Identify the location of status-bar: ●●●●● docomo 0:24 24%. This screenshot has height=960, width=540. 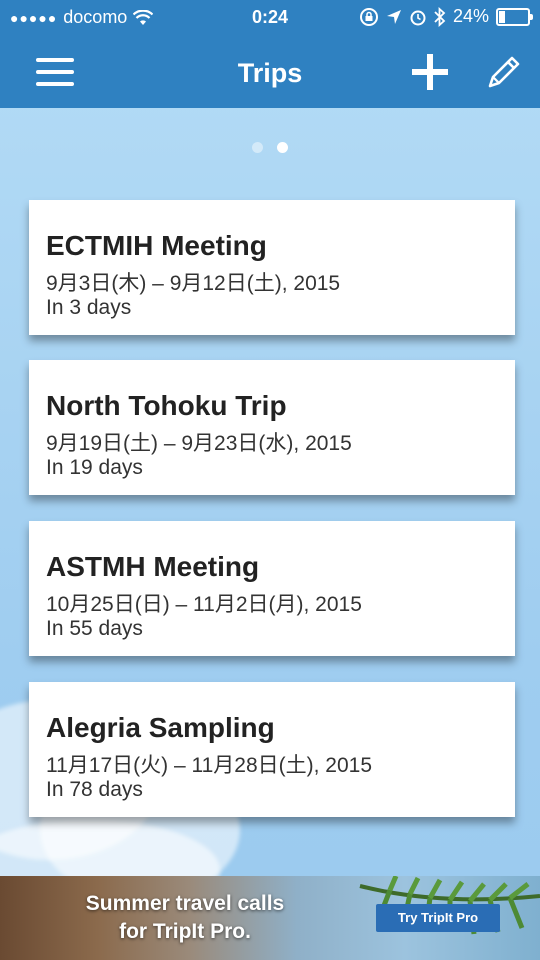
(270, 17).